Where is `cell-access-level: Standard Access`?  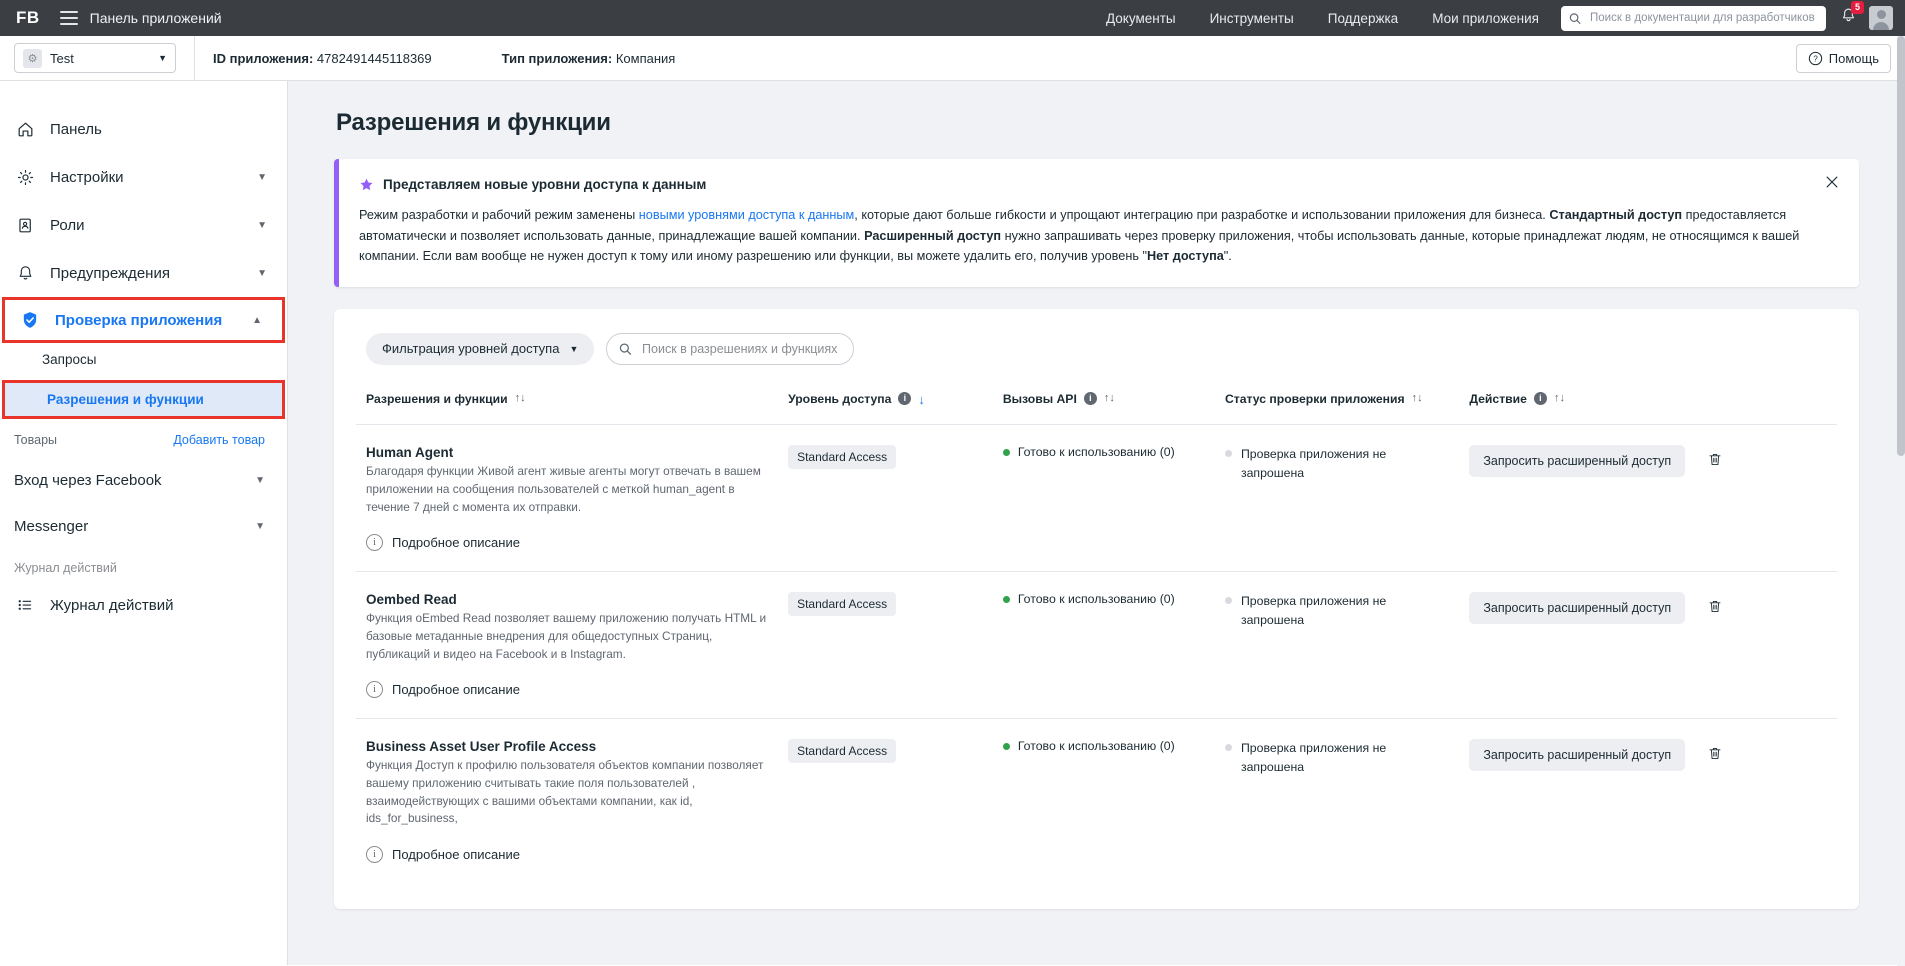
cell-access-level: Standard Access is located at coordinates (885, 801).